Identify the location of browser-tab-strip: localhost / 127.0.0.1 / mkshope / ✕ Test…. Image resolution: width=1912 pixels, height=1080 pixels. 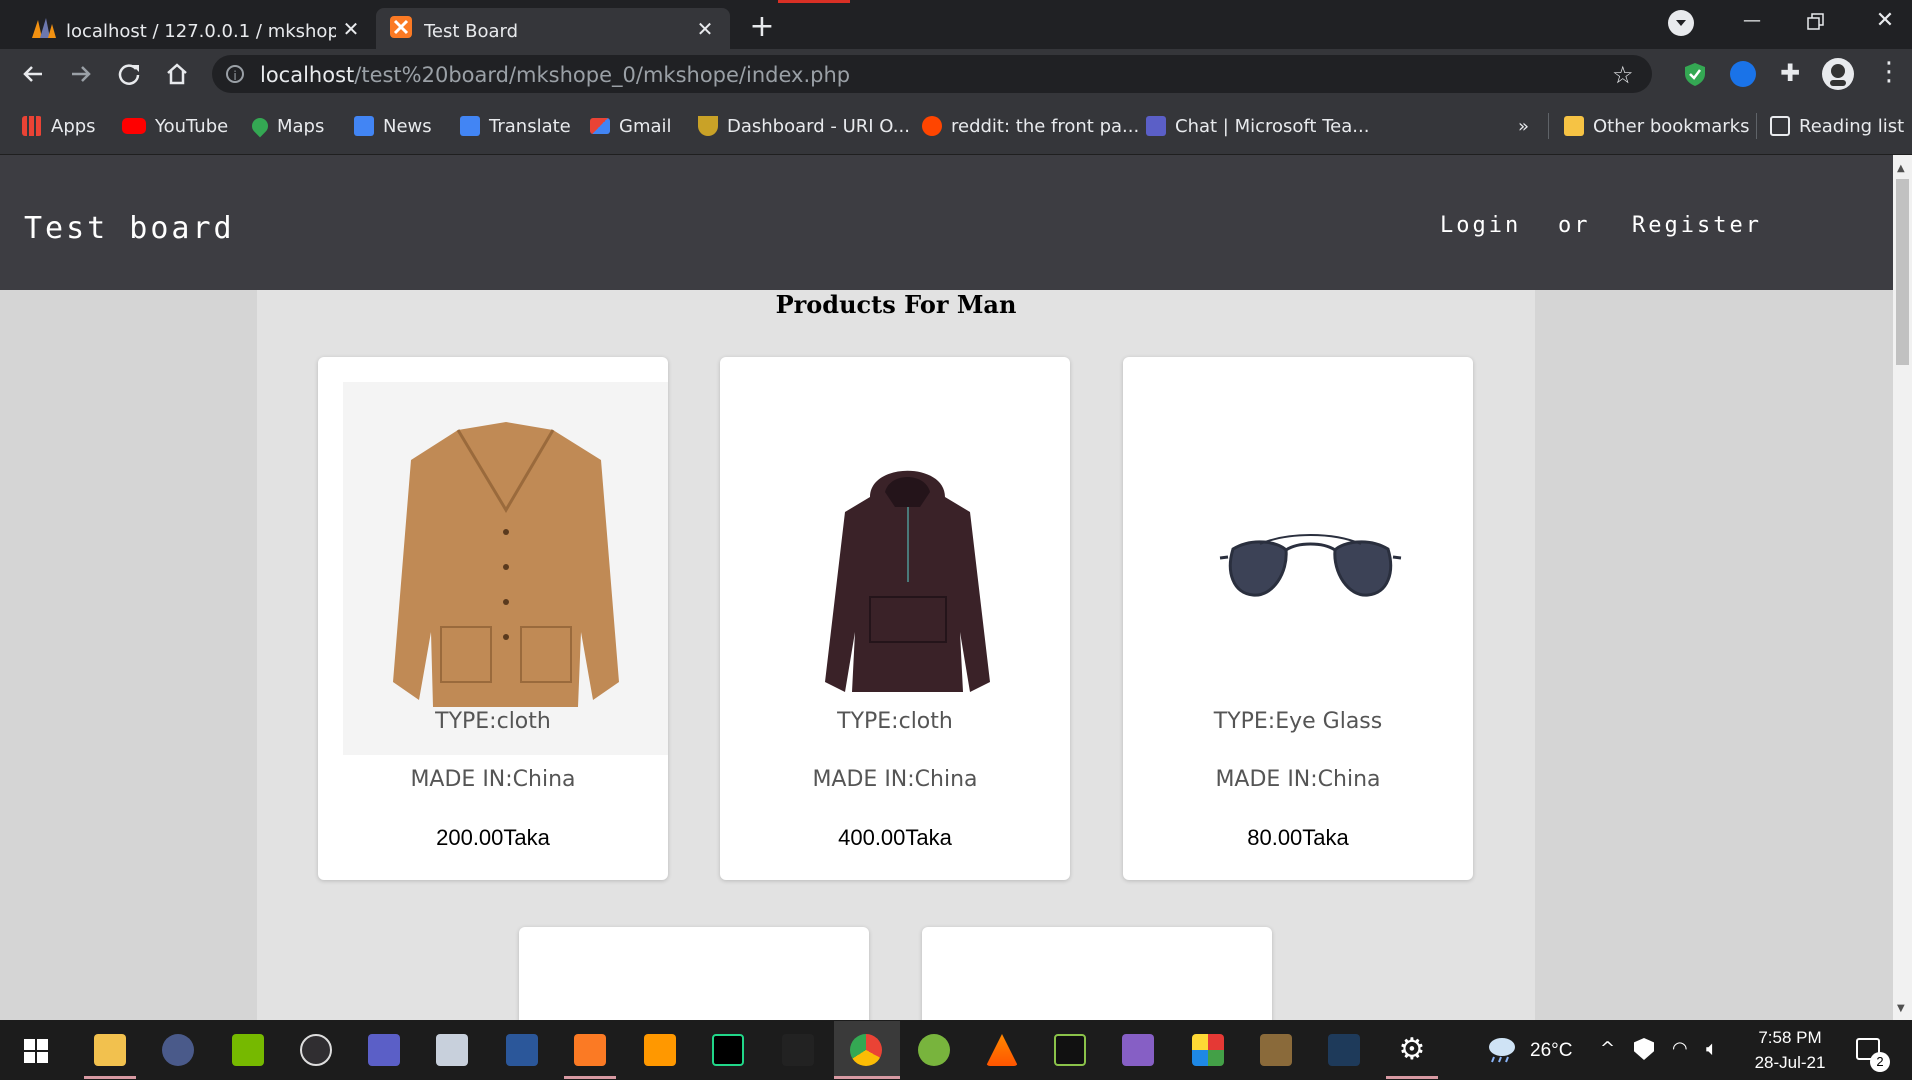
(956, 24).